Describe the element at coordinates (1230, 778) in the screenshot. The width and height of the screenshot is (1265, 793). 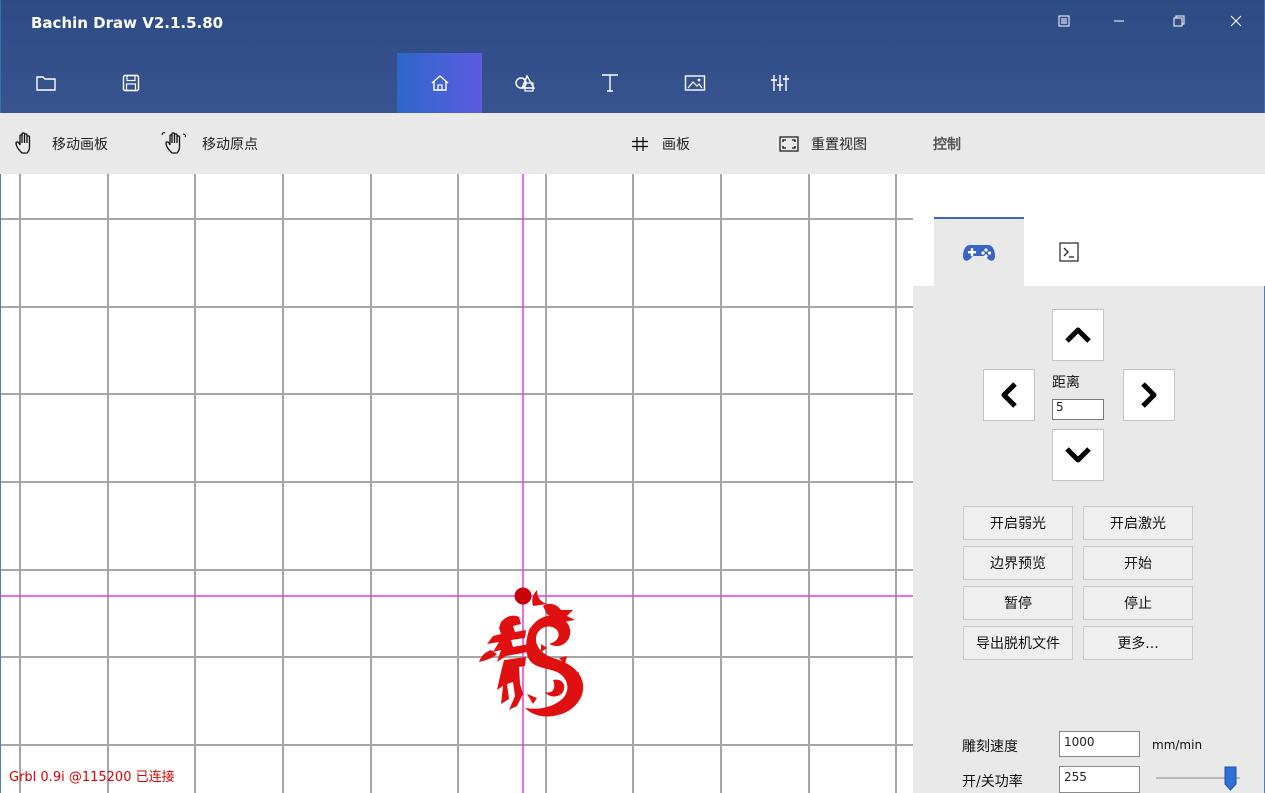
I see `power-slider-thumb` at that location.